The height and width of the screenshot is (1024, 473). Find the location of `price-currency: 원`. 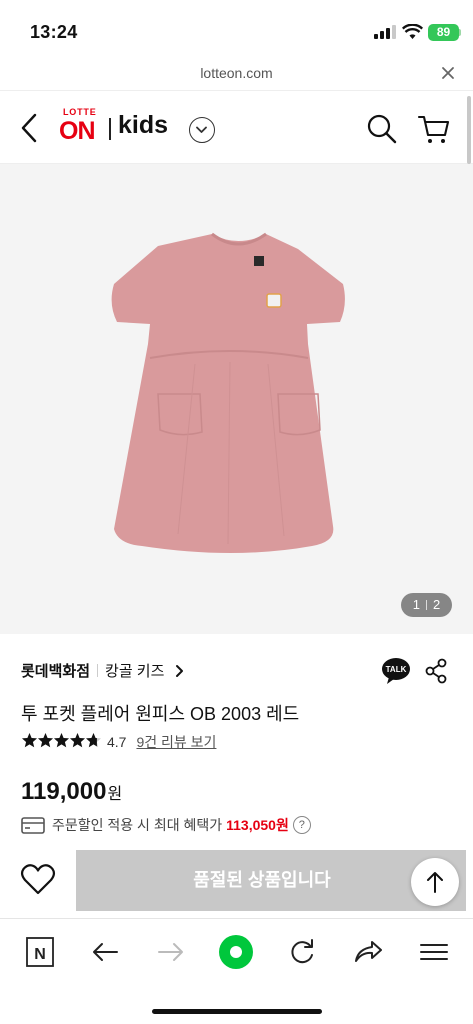

price-currency: 원 is located at coordinates (115, 794).